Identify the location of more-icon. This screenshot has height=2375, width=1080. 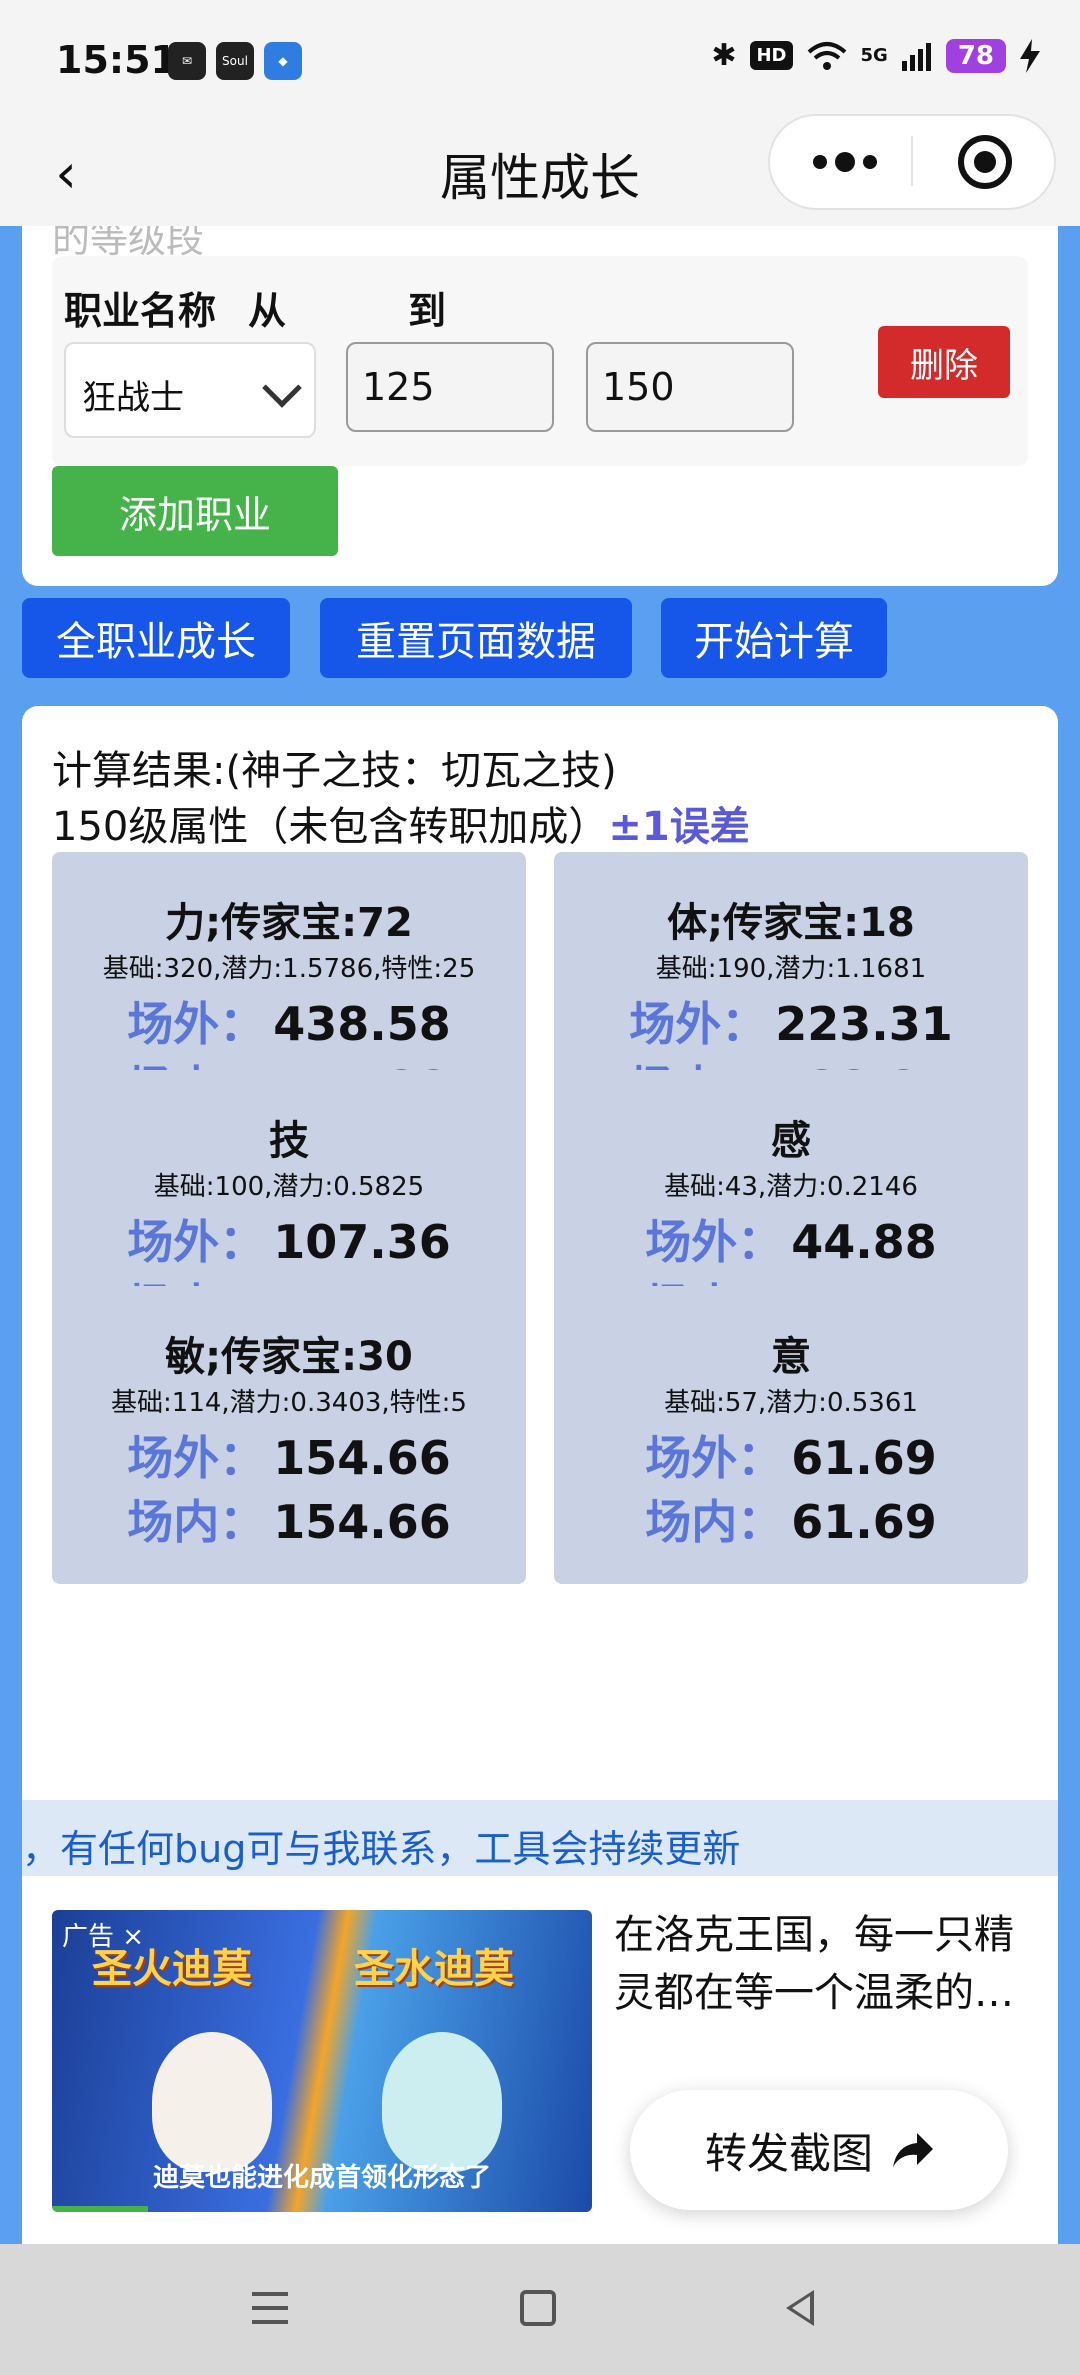
(845, 162).